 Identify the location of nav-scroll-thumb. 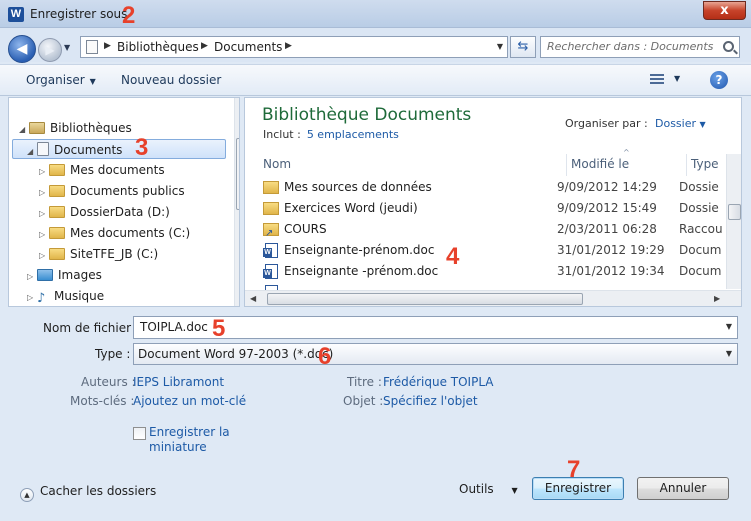
(237, 174).